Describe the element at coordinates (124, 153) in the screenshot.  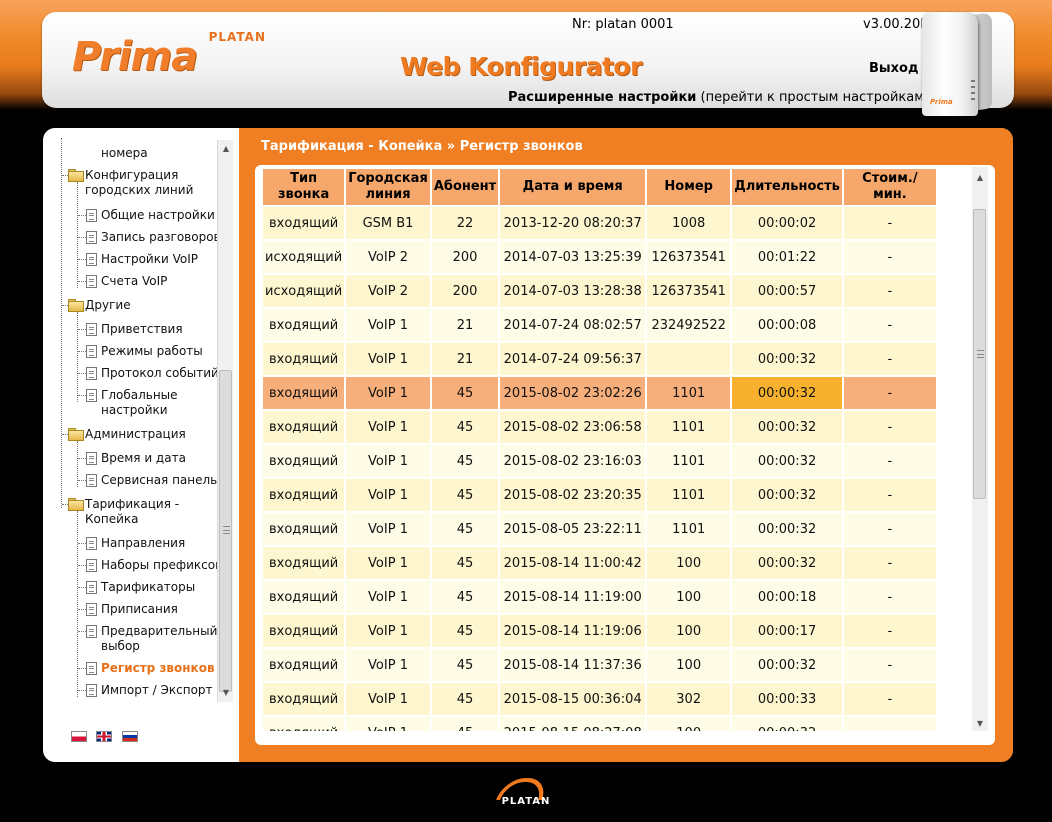
I see `sidebar-item-label: номера` at that location.